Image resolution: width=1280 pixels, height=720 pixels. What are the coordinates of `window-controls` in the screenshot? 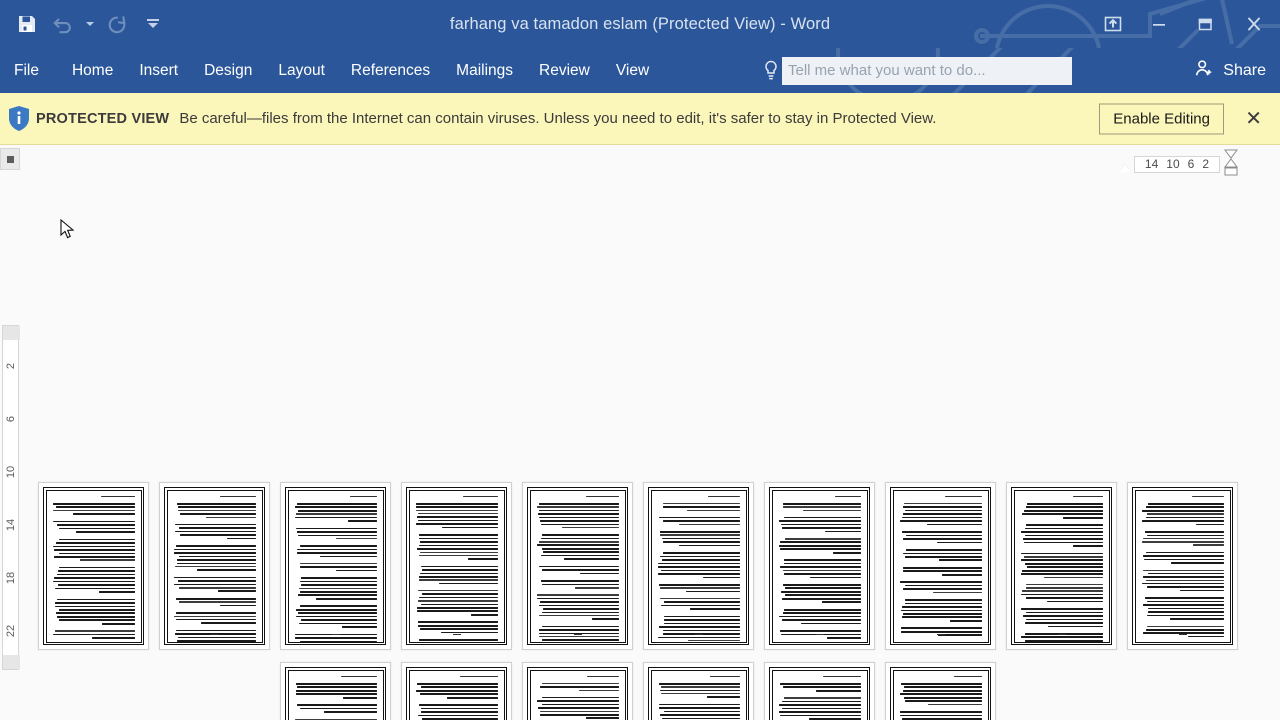 It's located at (1185, 24).